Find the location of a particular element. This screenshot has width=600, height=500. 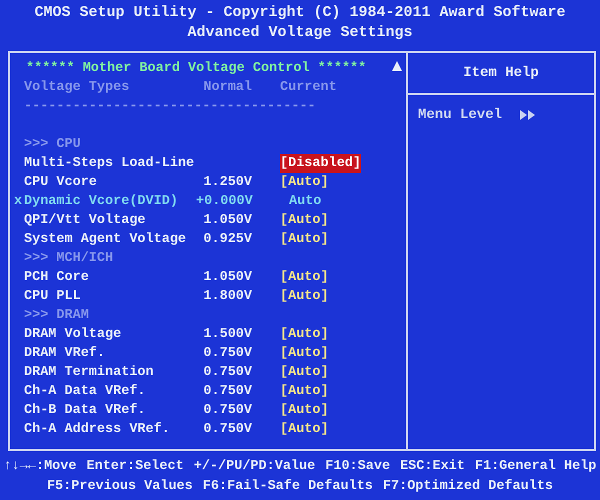

key-hint: F7:Optimized Defaults is located at coordinates (468, 487).